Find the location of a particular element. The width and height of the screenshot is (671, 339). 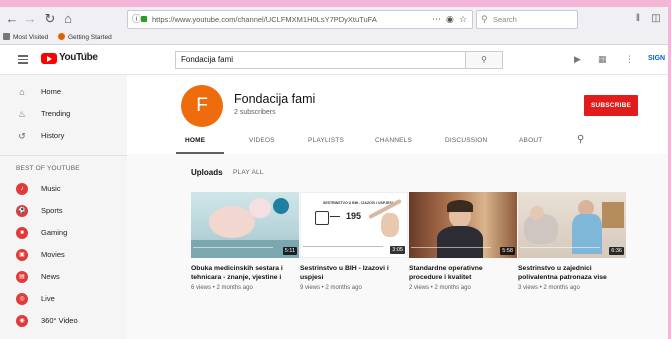

patient-head is located at coordinates (537, 213).